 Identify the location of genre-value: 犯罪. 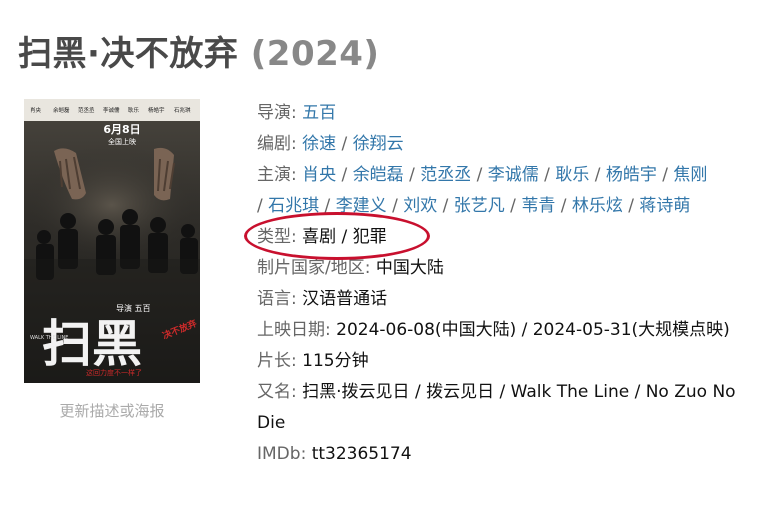
(369, 237).